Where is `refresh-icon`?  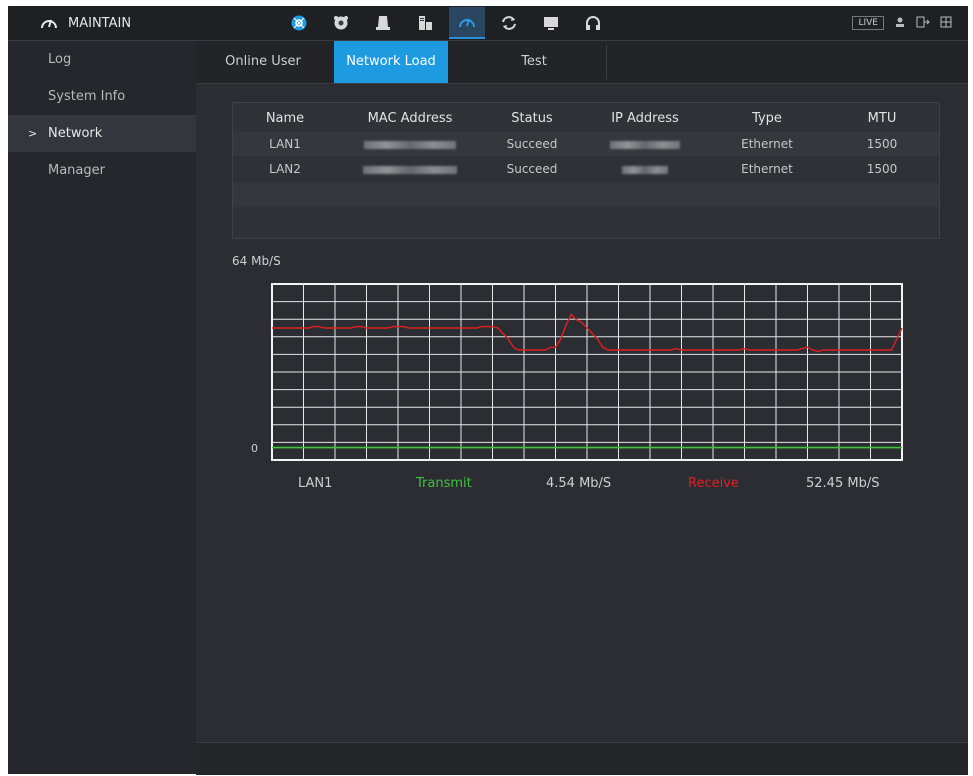 refresh-icon is located at coordinates (509, 23).